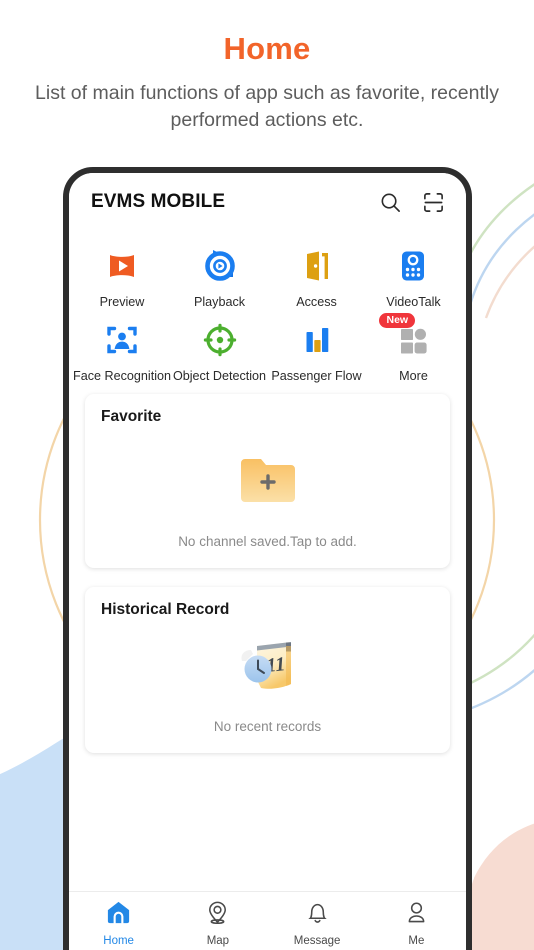  What do you see at coordinates (416, 940) in the screenshot?
I see `nav-label: Me` at bounding box center [416, 940].